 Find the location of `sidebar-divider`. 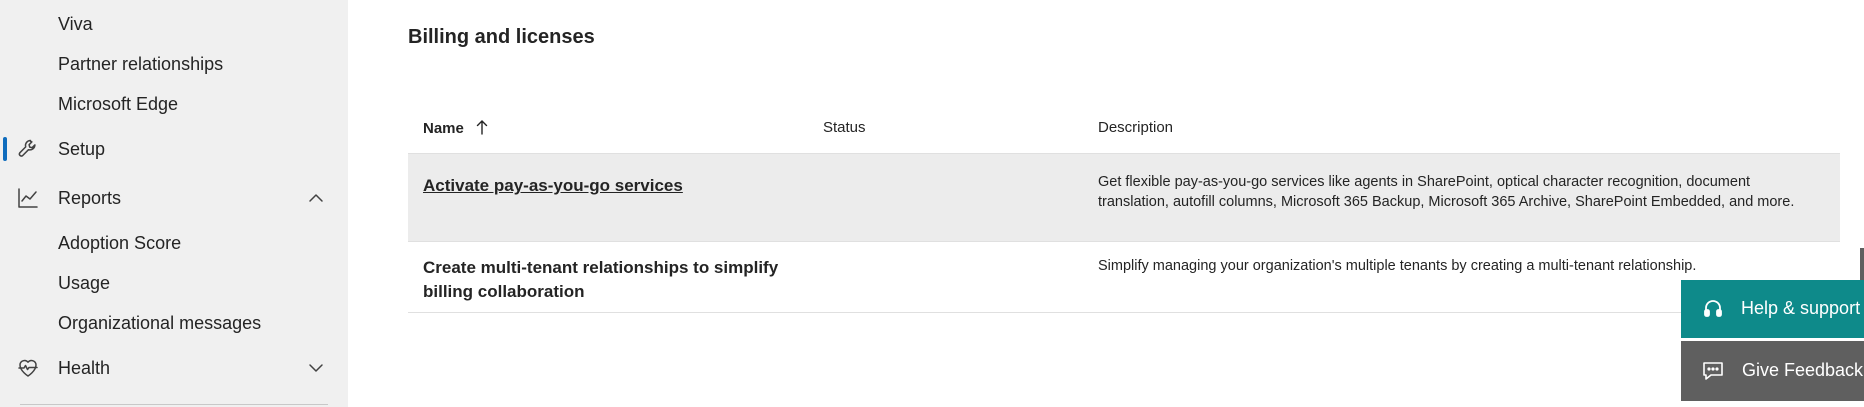

sidebar-divider is located at coordinates (174, 404).